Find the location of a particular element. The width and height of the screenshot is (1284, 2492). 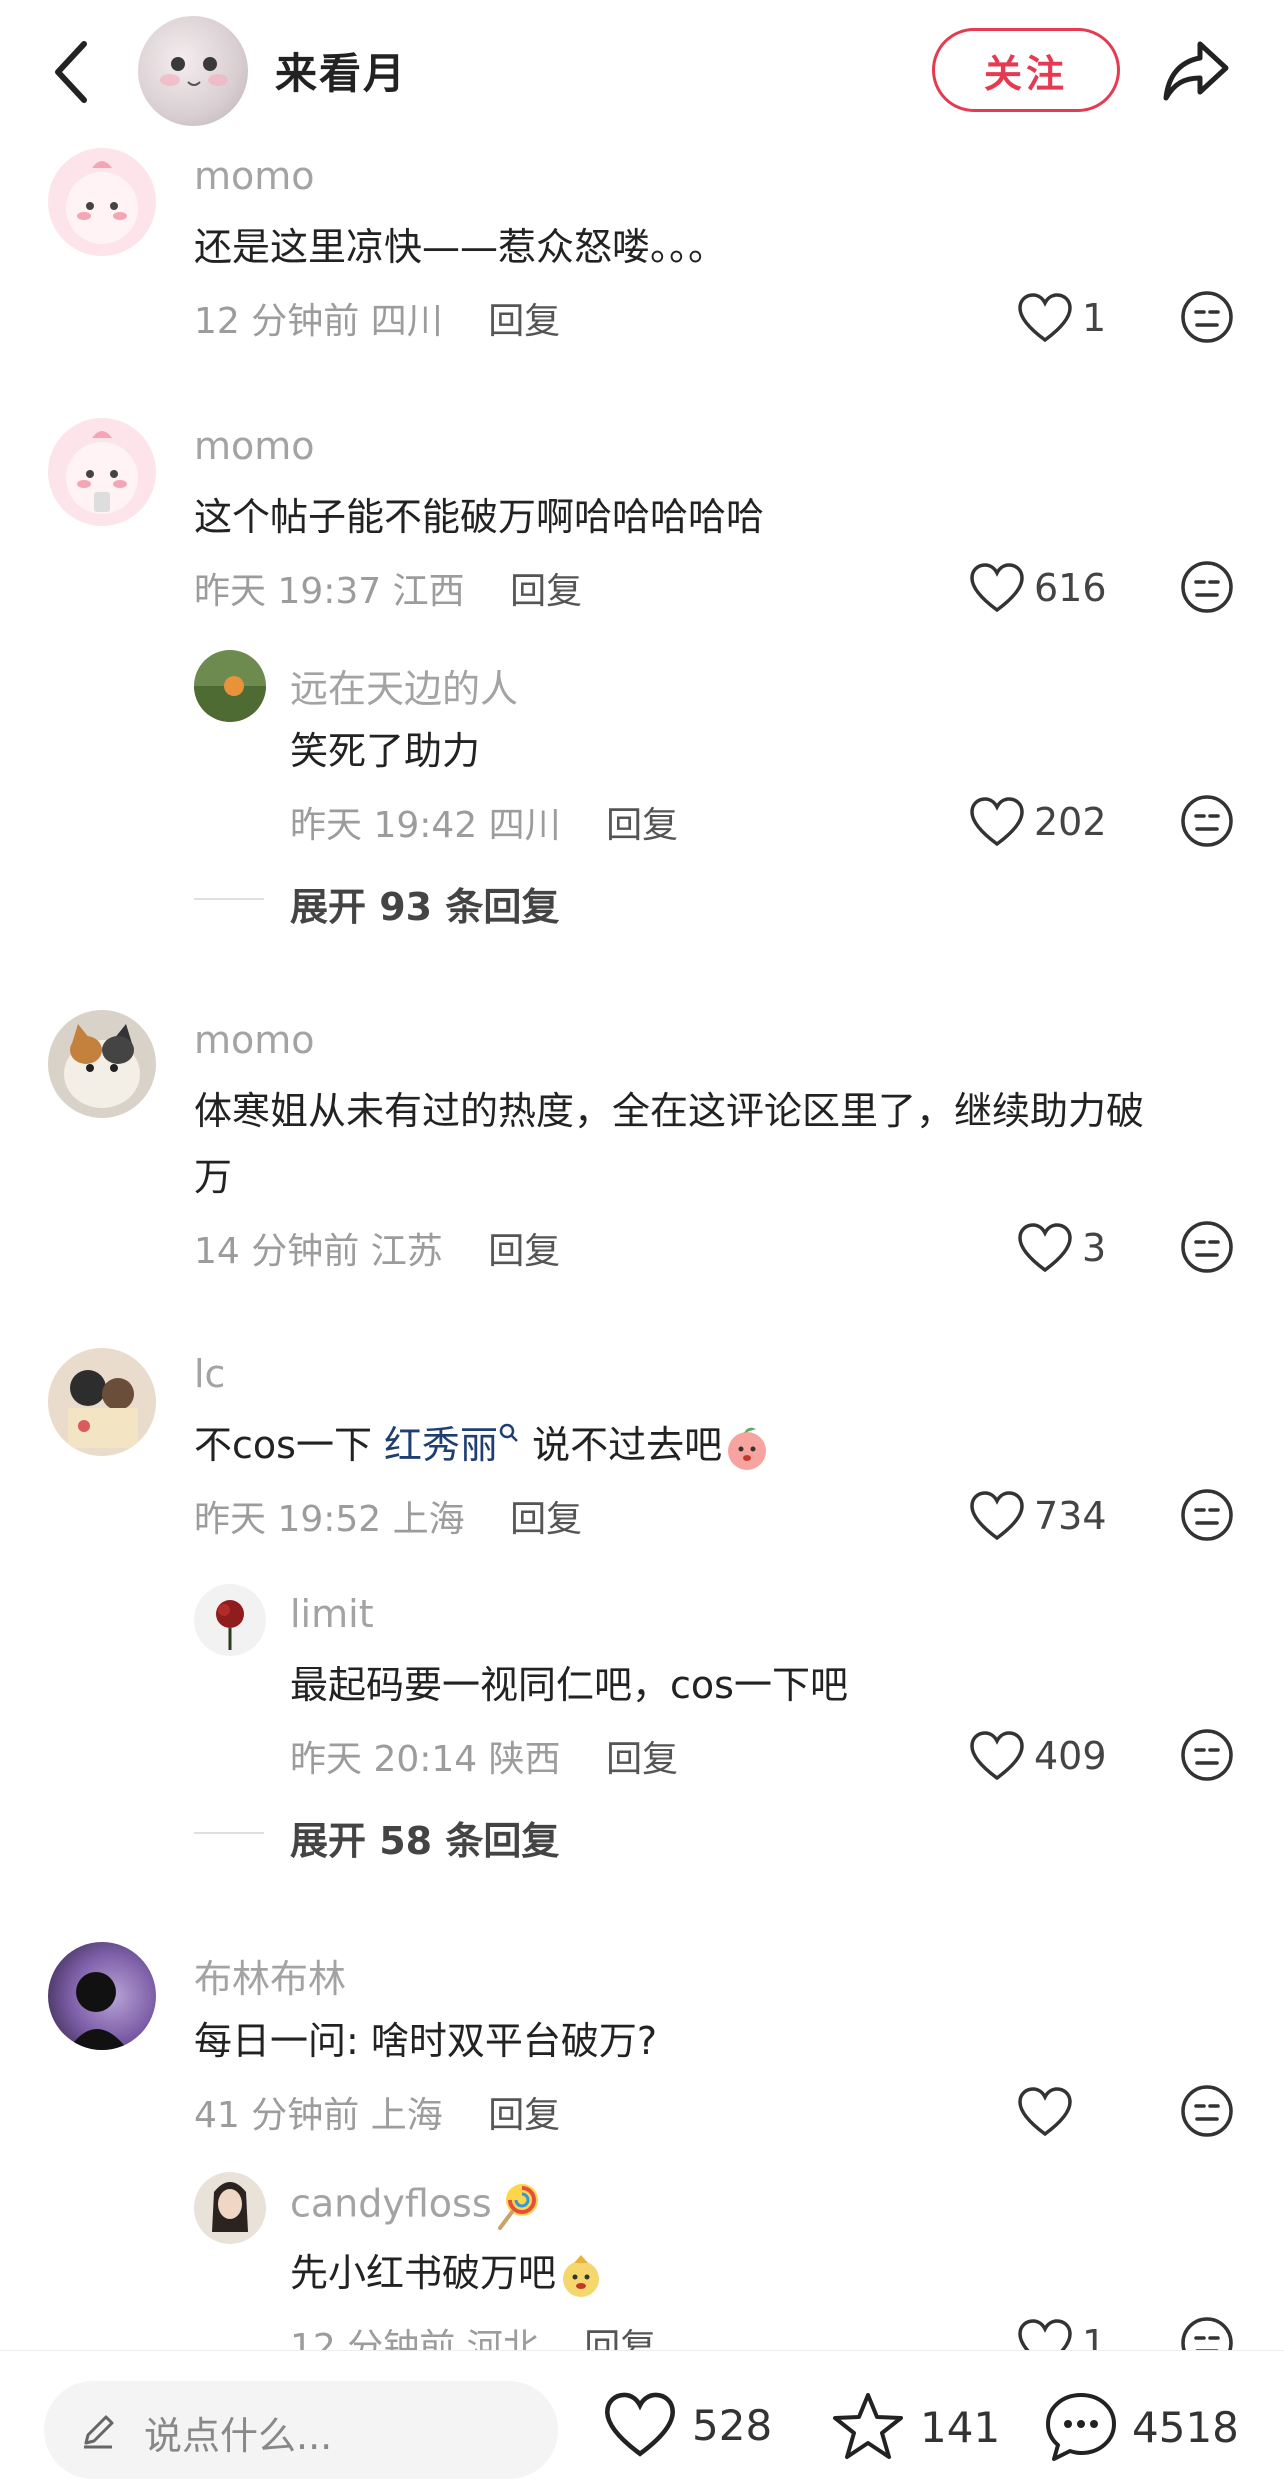

comment-meta: 14 分钟前 江苏 回复 is located at coordinates (377, 1248).